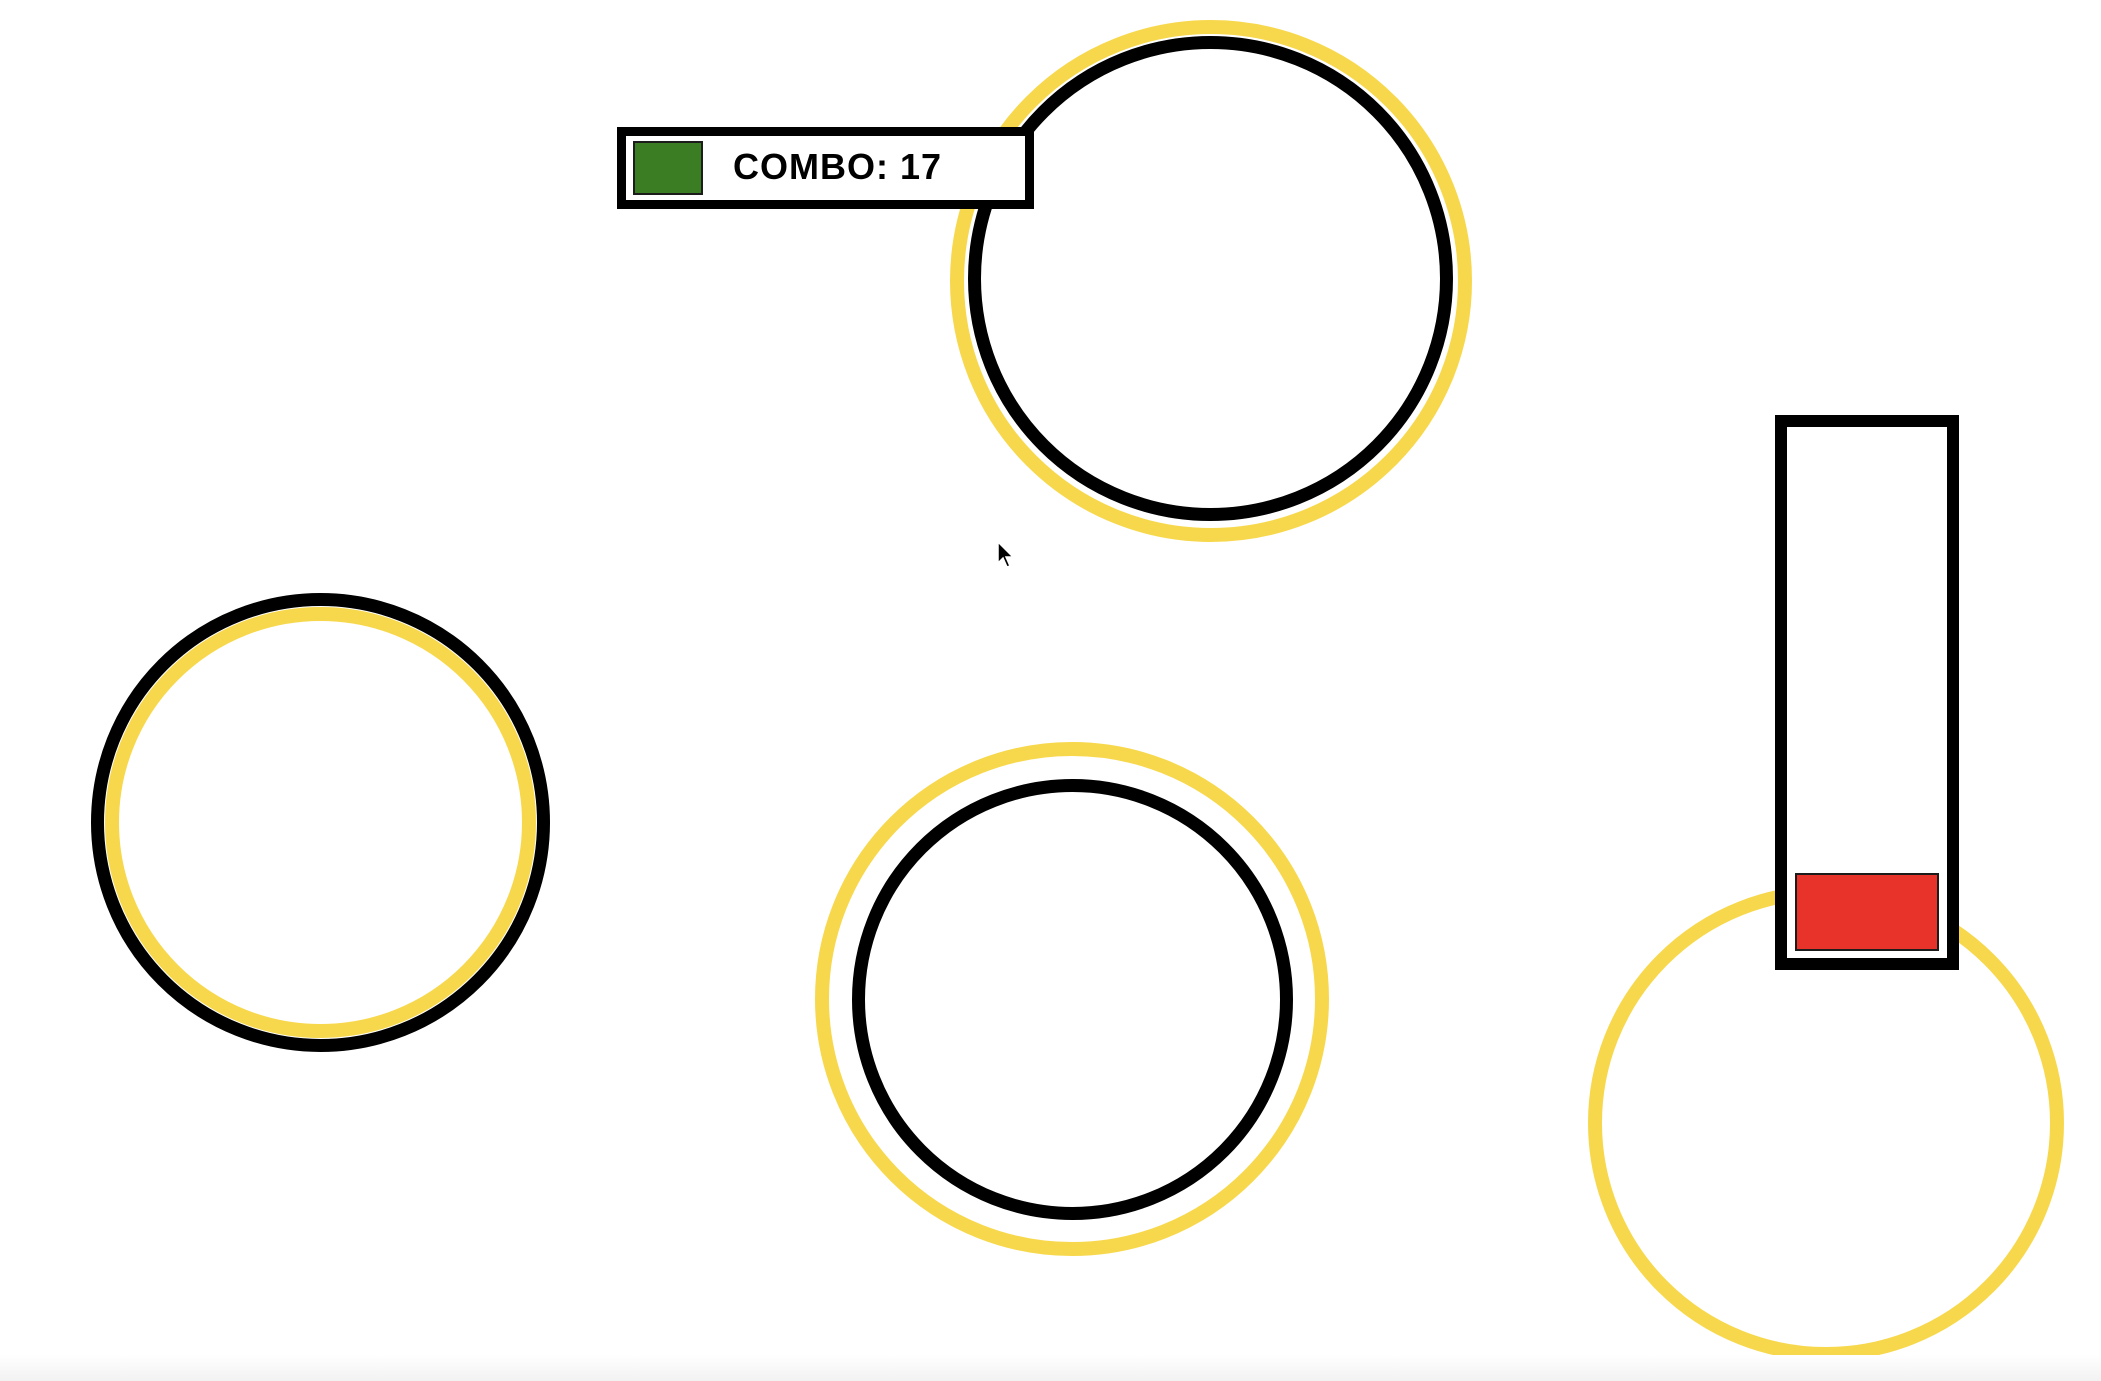  I want to click on combo-counter: COMBO: 17, so click(825, 168).